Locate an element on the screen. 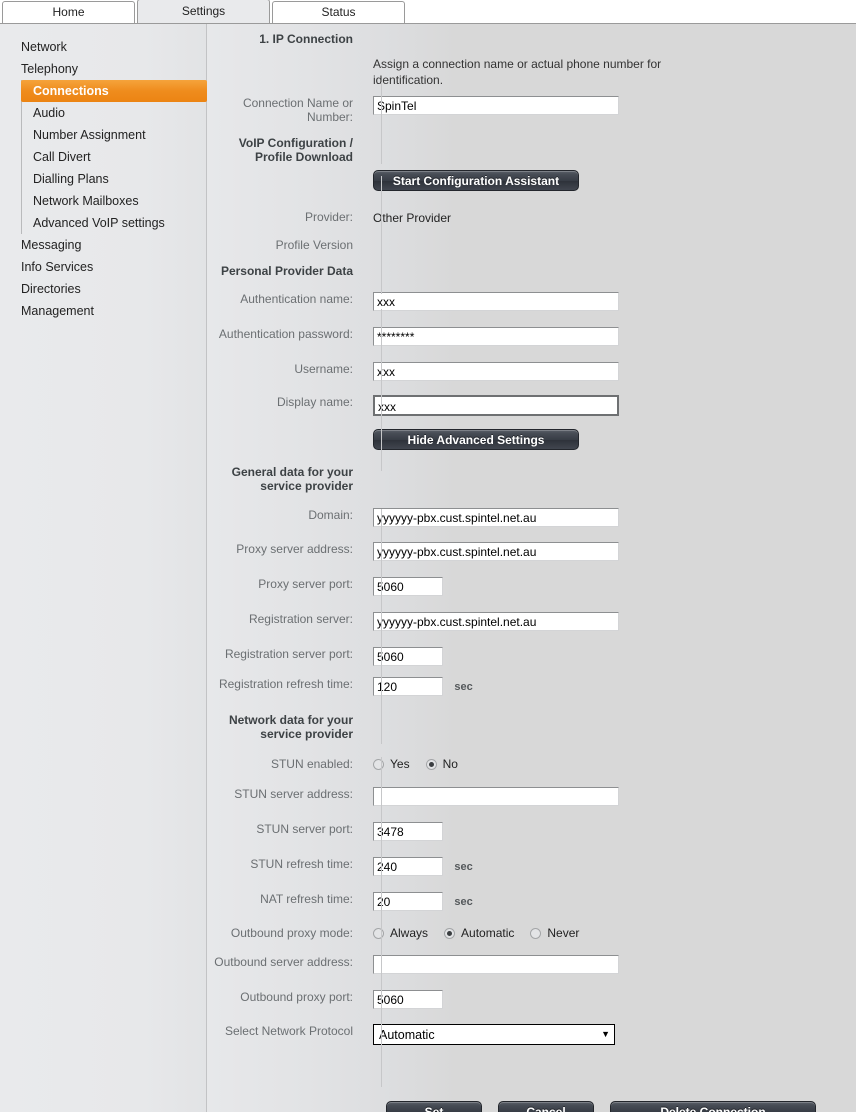 The width and height of the screenshot is (856, 1112). stun-refresh-time-label: STUN refresh time: is located at coordinates (301, 864).